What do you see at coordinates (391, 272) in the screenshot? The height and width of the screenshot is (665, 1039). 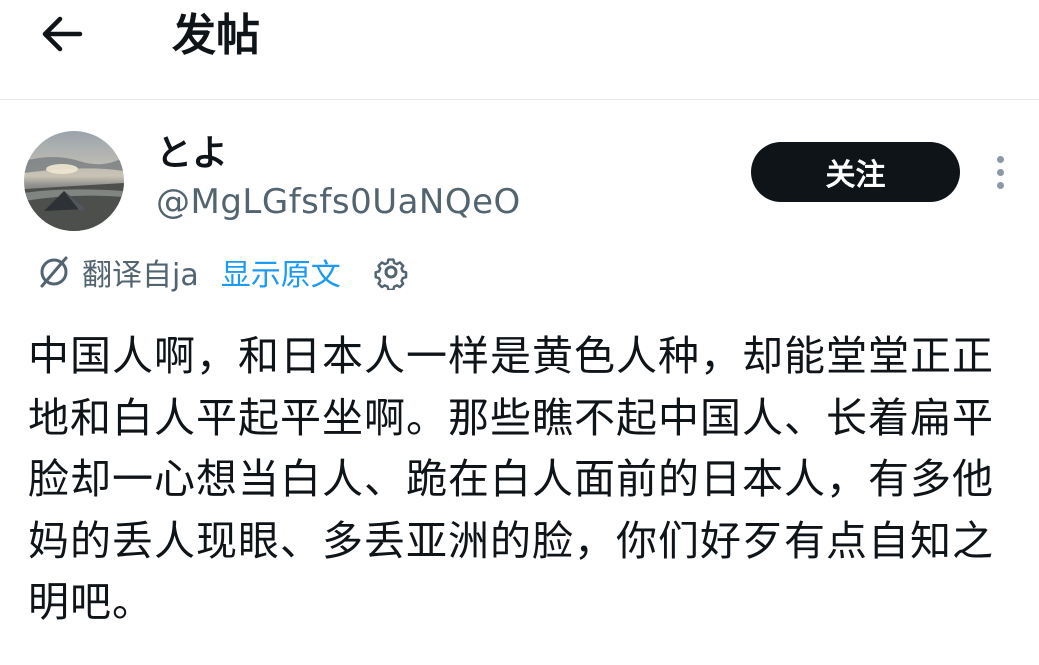 I see `gear-icon` at bounding box center [391, 272].